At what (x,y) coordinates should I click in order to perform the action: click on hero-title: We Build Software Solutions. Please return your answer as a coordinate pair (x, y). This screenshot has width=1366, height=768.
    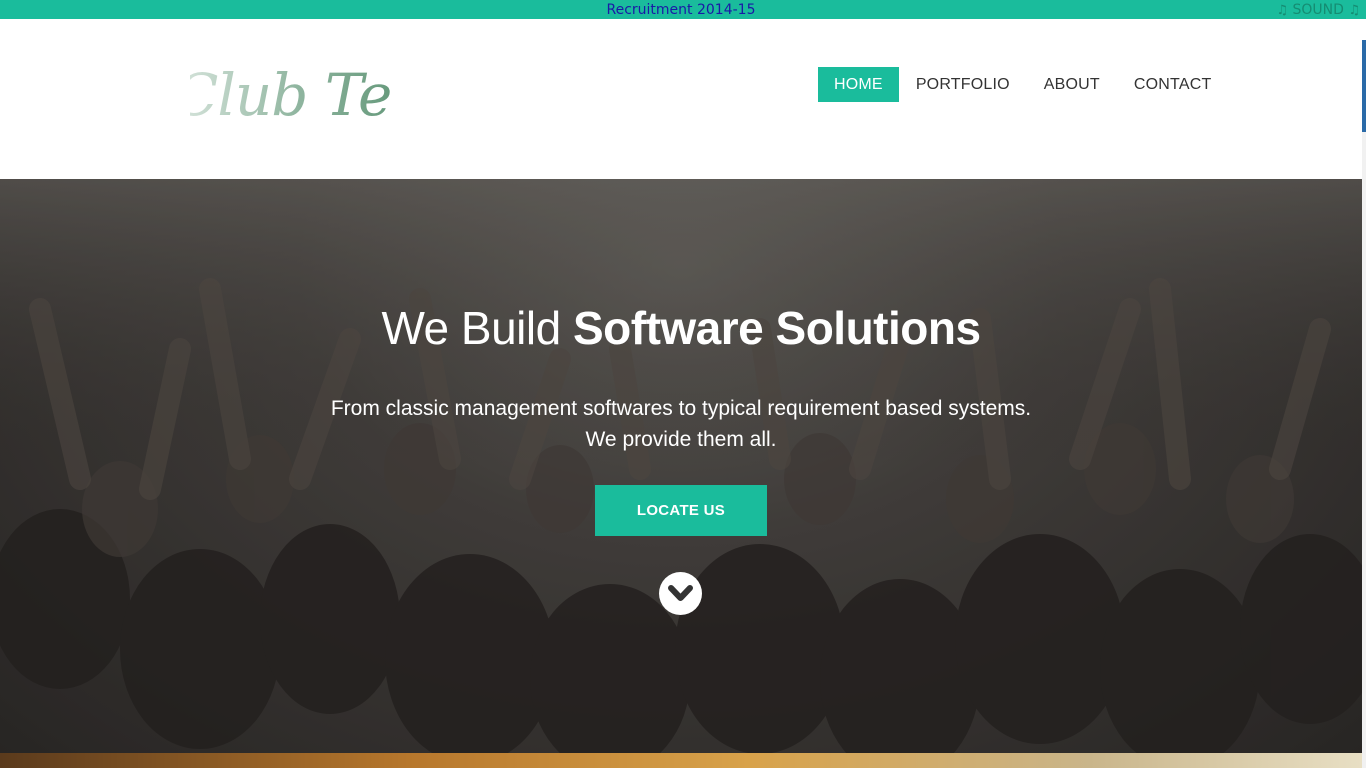
    Looking at the image, I should click on (681, 328).